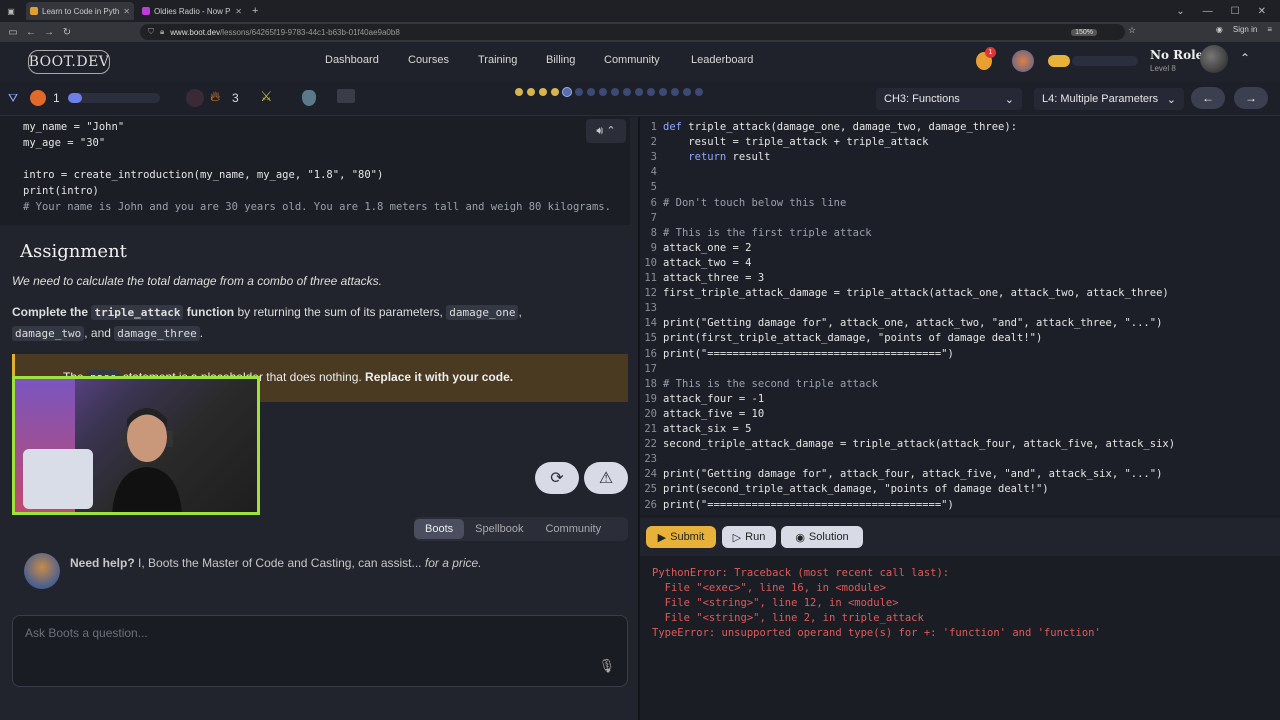 Image resolution: width=1280 pixels, height=720 pixels. Describe the element at coordinates (1245, 29) in the screenshot. I see `signin-link: Sign in` at that location.